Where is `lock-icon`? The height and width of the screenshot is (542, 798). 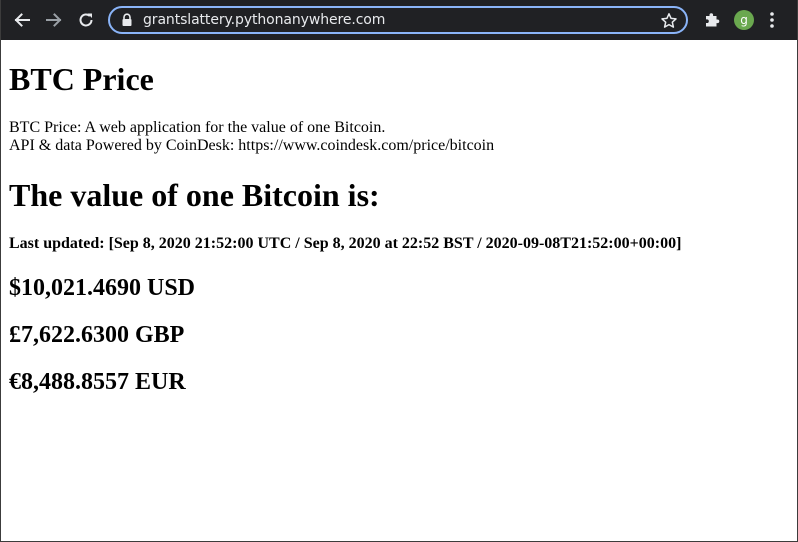
lock-icon is located at coordinates (127, 20).